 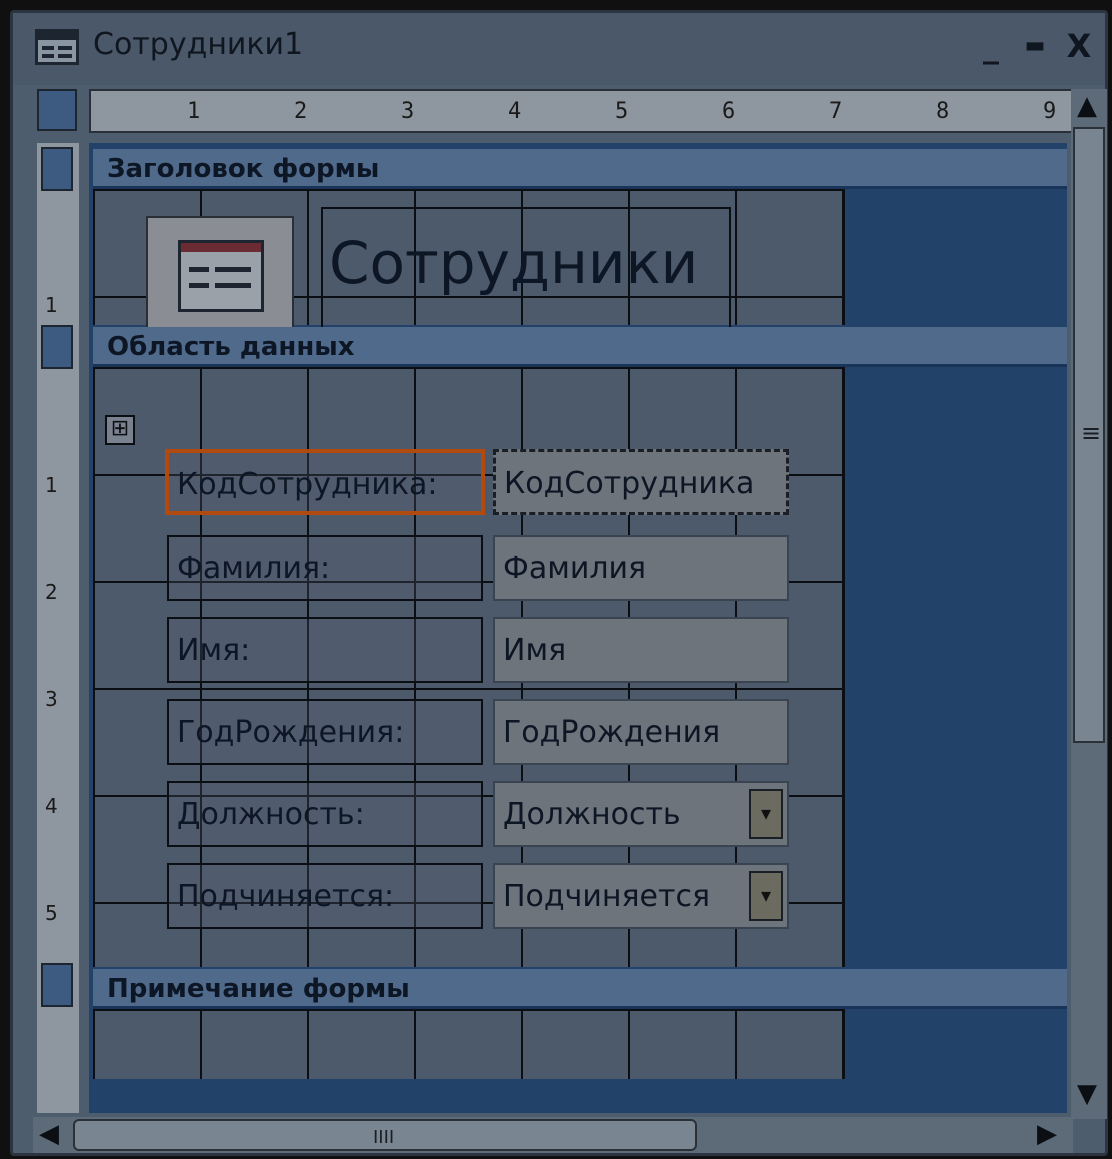 What do you see at coordinates (198, 44) in the screenshot?
I see `window-title: Сотрудники1` at bounding box center [198, 44].